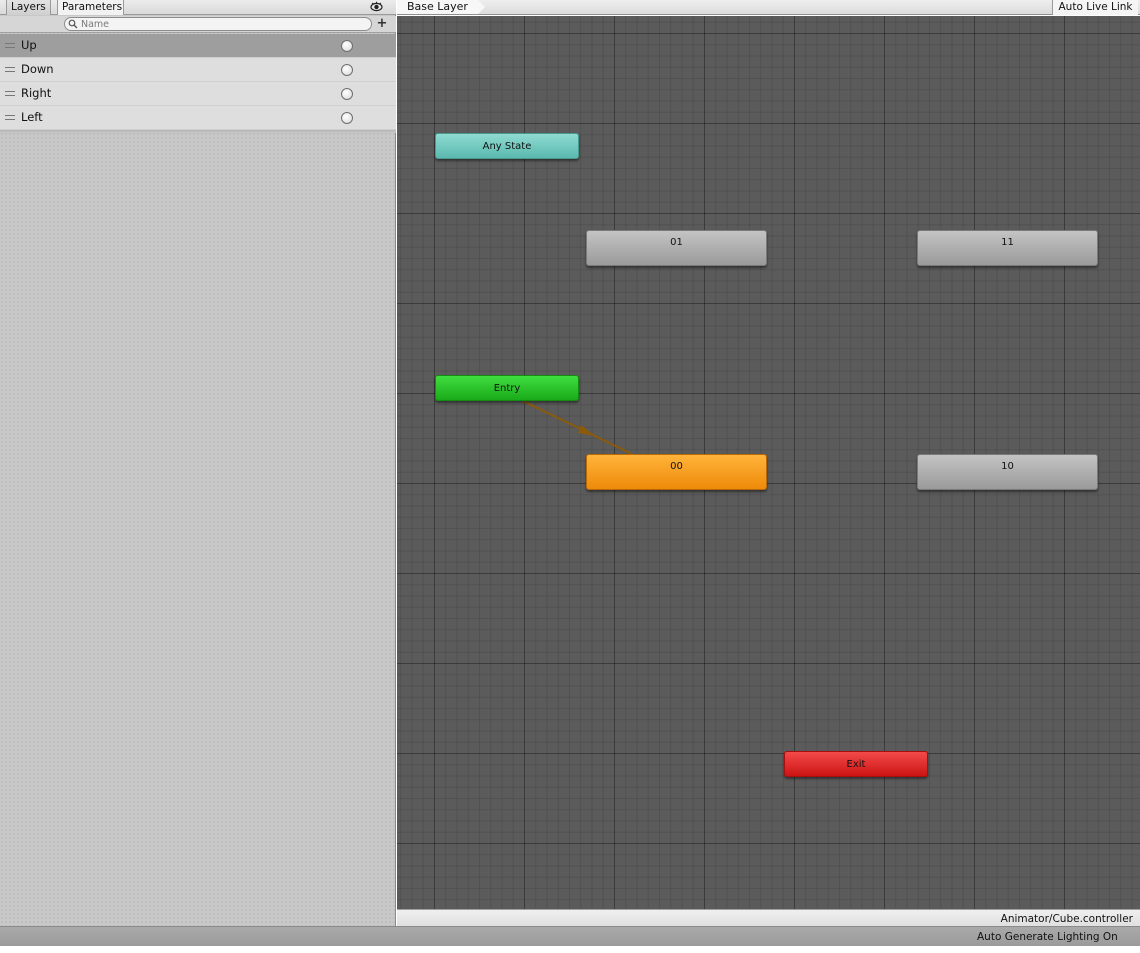  What do you see at coordinates (1095, 7) in the screenshot?
I see `auto-live-link-button: Auto Live Link` at bounding box center [1095, 7].